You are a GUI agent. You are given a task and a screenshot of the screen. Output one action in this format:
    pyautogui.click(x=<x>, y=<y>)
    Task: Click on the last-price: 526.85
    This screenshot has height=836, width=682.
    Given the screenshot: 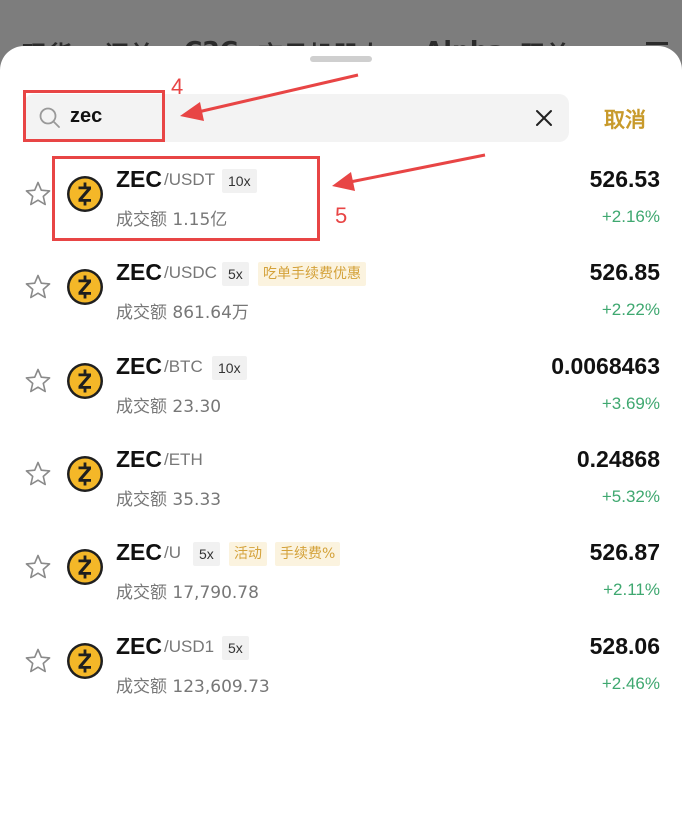 What is the action you would take?
    pyautogui.click(x=624, y=272)
    